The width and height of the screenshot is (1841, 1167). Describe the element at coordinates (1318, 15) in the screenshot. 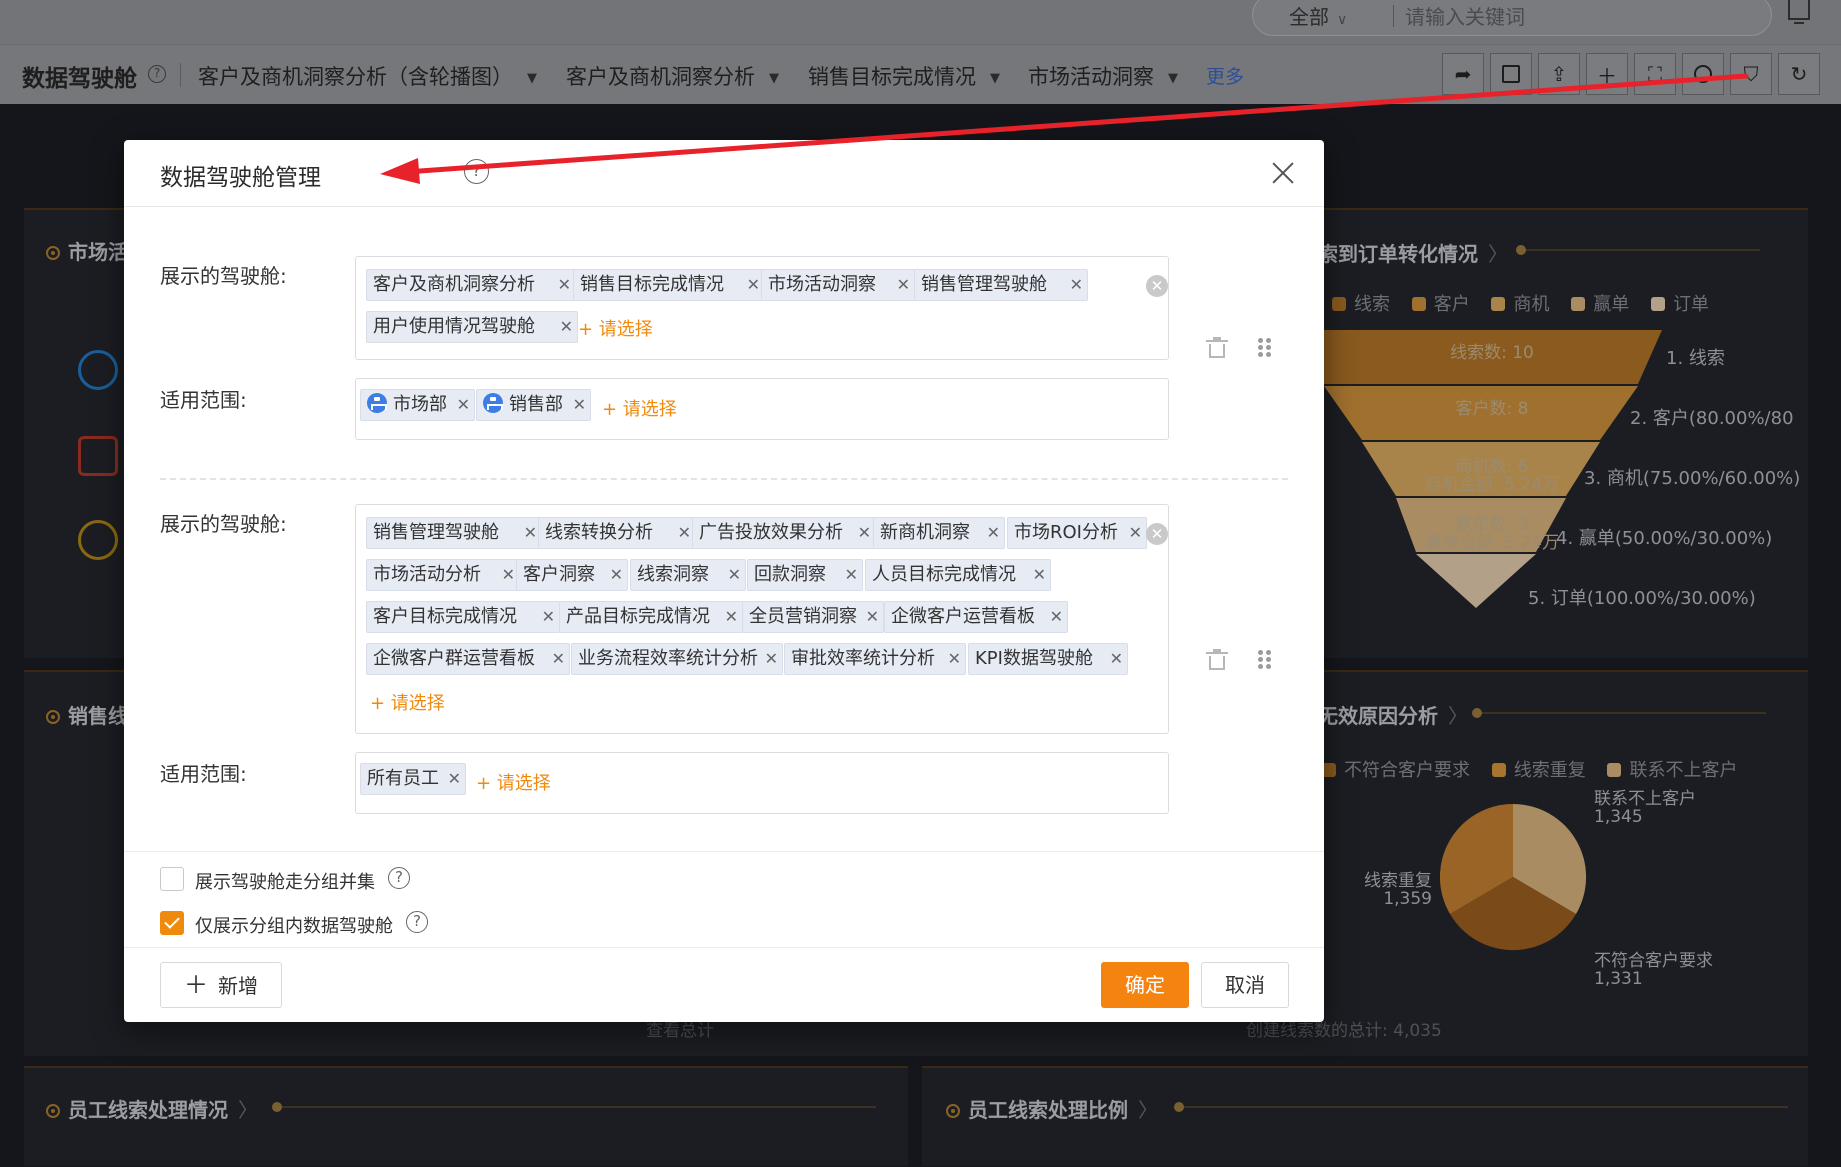

I see `search-scope-select: 全部 ∨` at that location.